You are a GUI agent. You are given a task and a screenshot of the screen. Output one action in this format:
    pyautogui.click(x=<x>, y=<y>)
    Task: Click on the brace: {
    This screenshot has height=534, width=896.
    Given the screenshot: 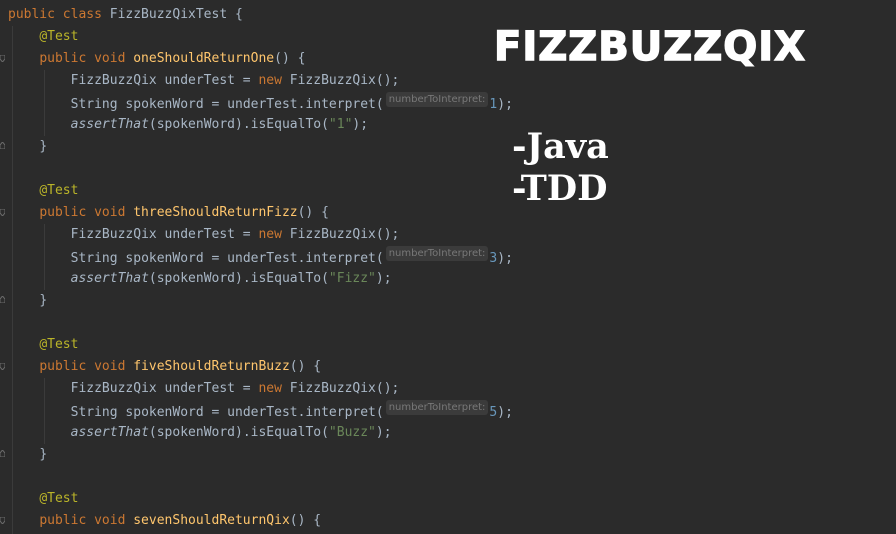 What is the action you would take?
    pyautogui.click(x=235, y=14)
    